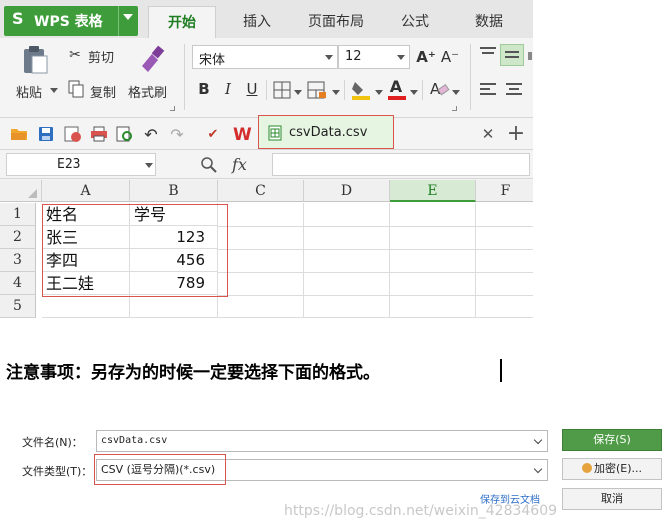 This screenshot has height=532, width=666. Describe the element at coordinates (504, 260) in the screenshot. I see `cells-column-f` at that location.